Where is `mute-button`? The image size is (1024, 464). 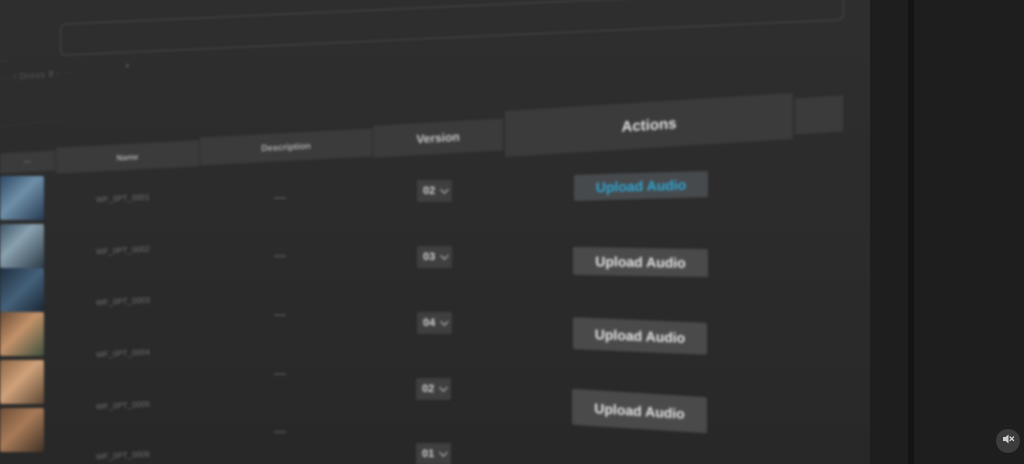 mute-button is located at coordinates (1008, 441).